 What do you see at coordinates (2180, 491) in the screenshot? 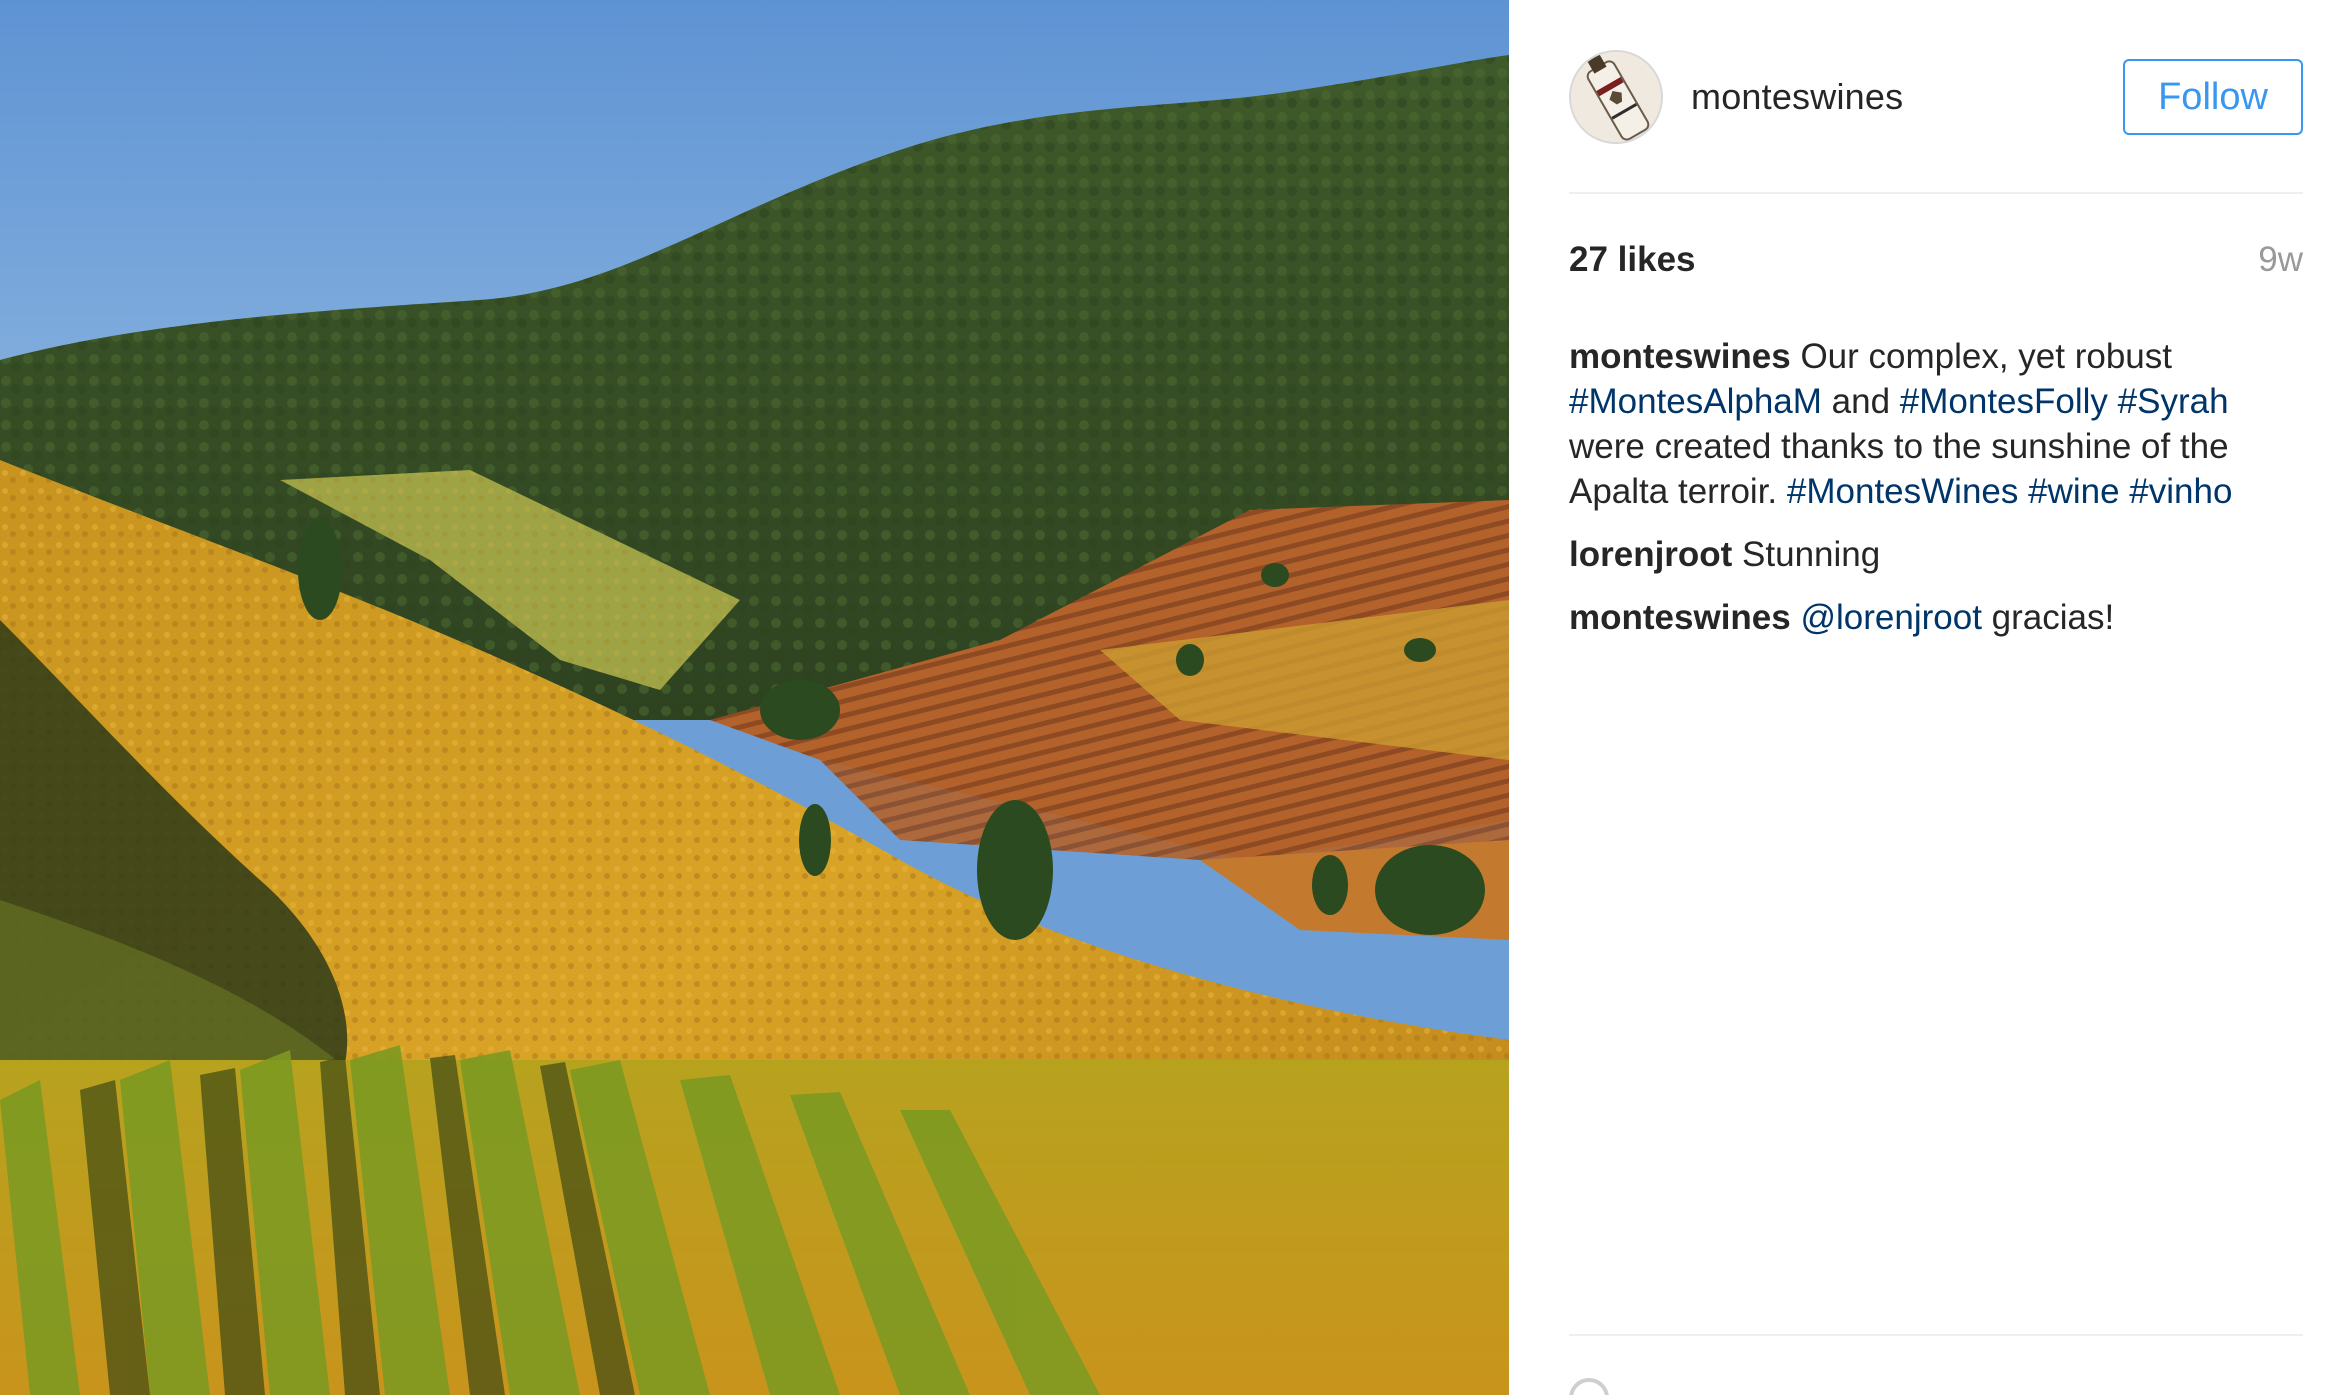
I see `hashtag-link: #vinho` at bounding box center [2180, 491].